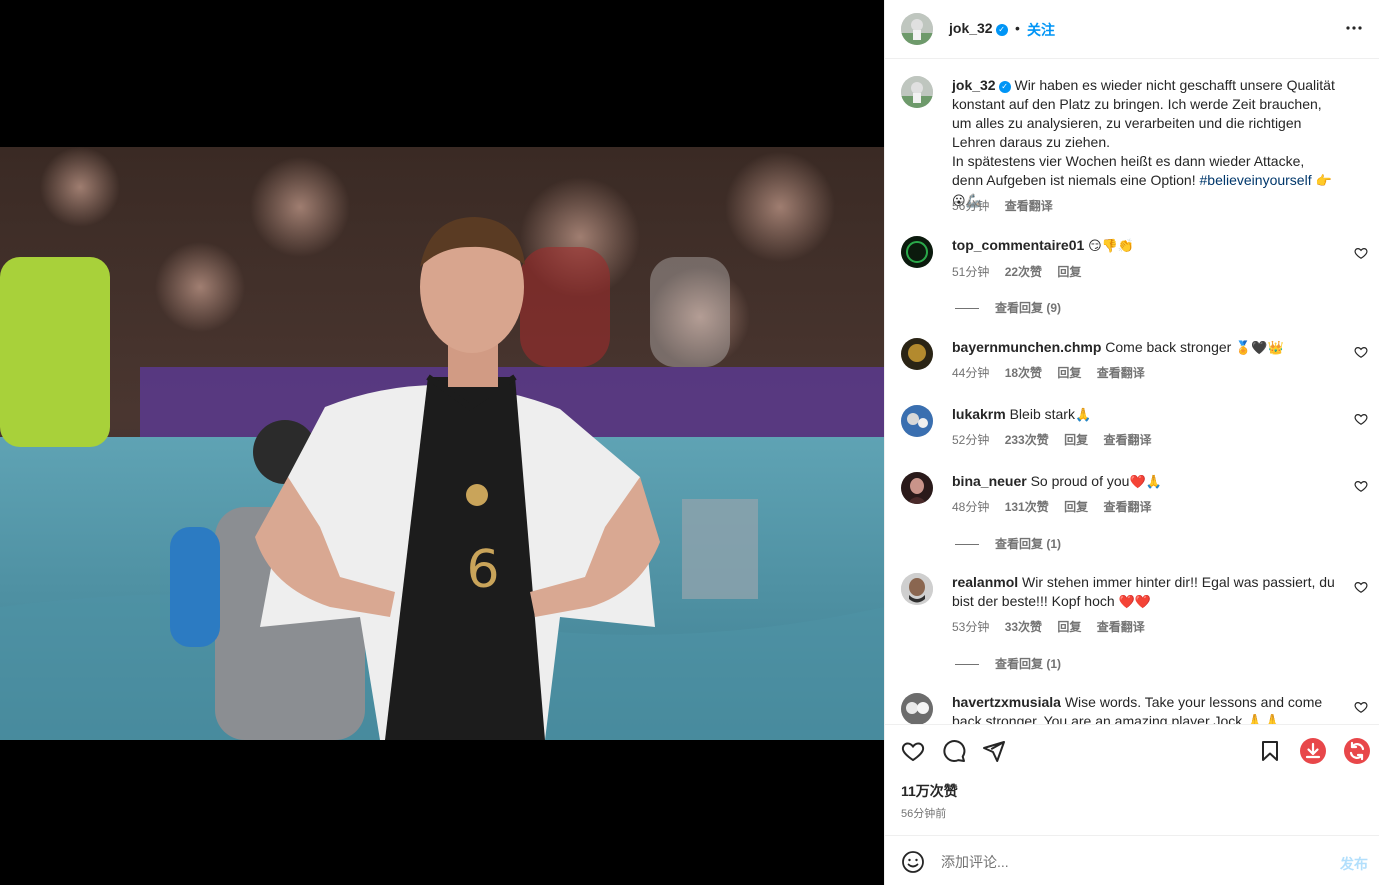  I want to click on bookmark-icon, so click(1270, 751).